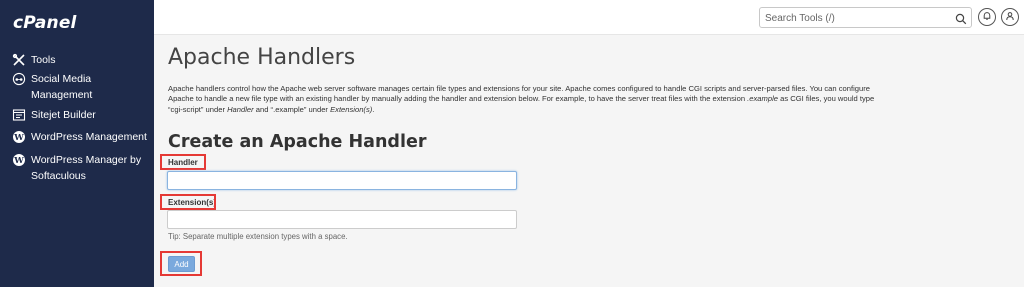 The height and width of the screenshot is (287, 1024). Describe the element at coordinates (181, 264) in the screenshot. I see `add-button: Add` at that location.